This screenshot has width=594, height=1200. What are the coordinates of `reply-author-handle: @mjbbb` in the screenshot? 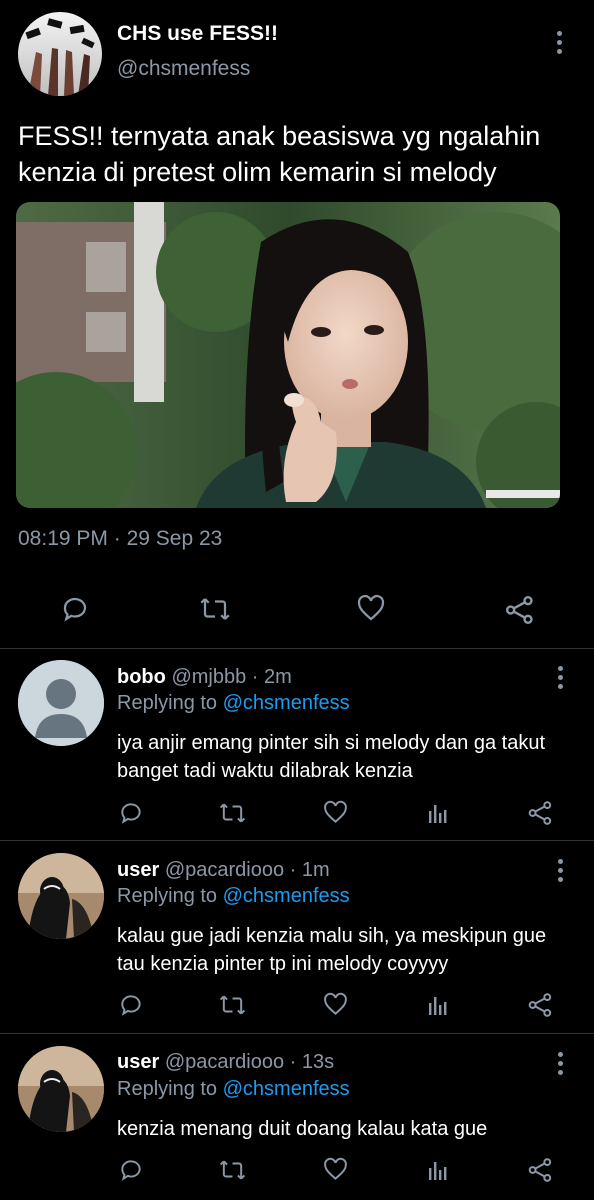 It's located at (208, 677).